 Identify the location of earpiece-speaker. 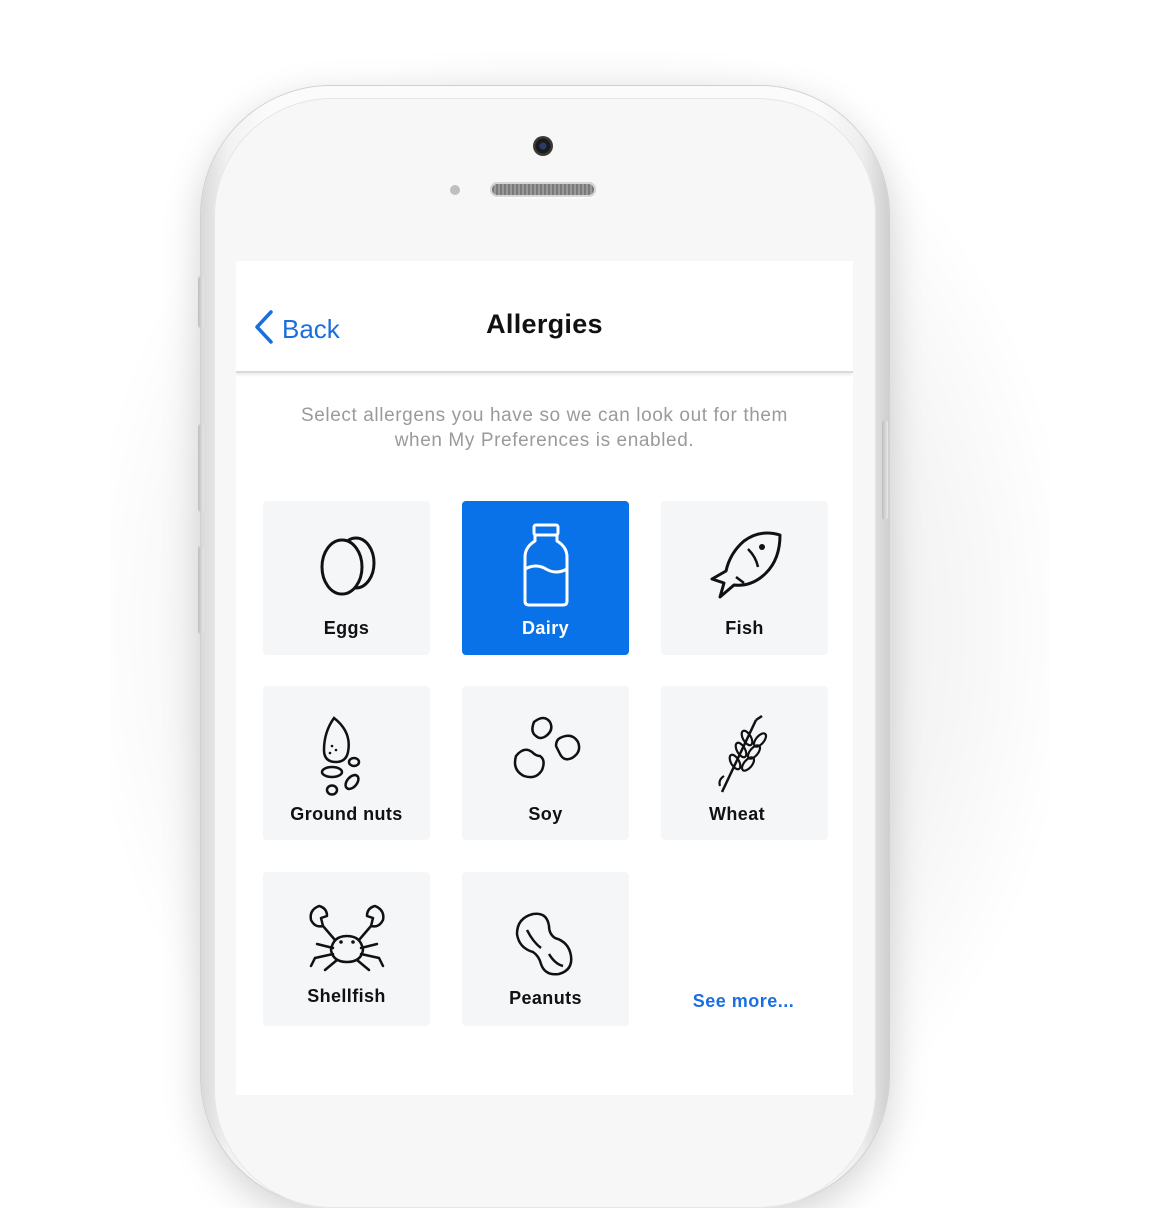
(543, 189).